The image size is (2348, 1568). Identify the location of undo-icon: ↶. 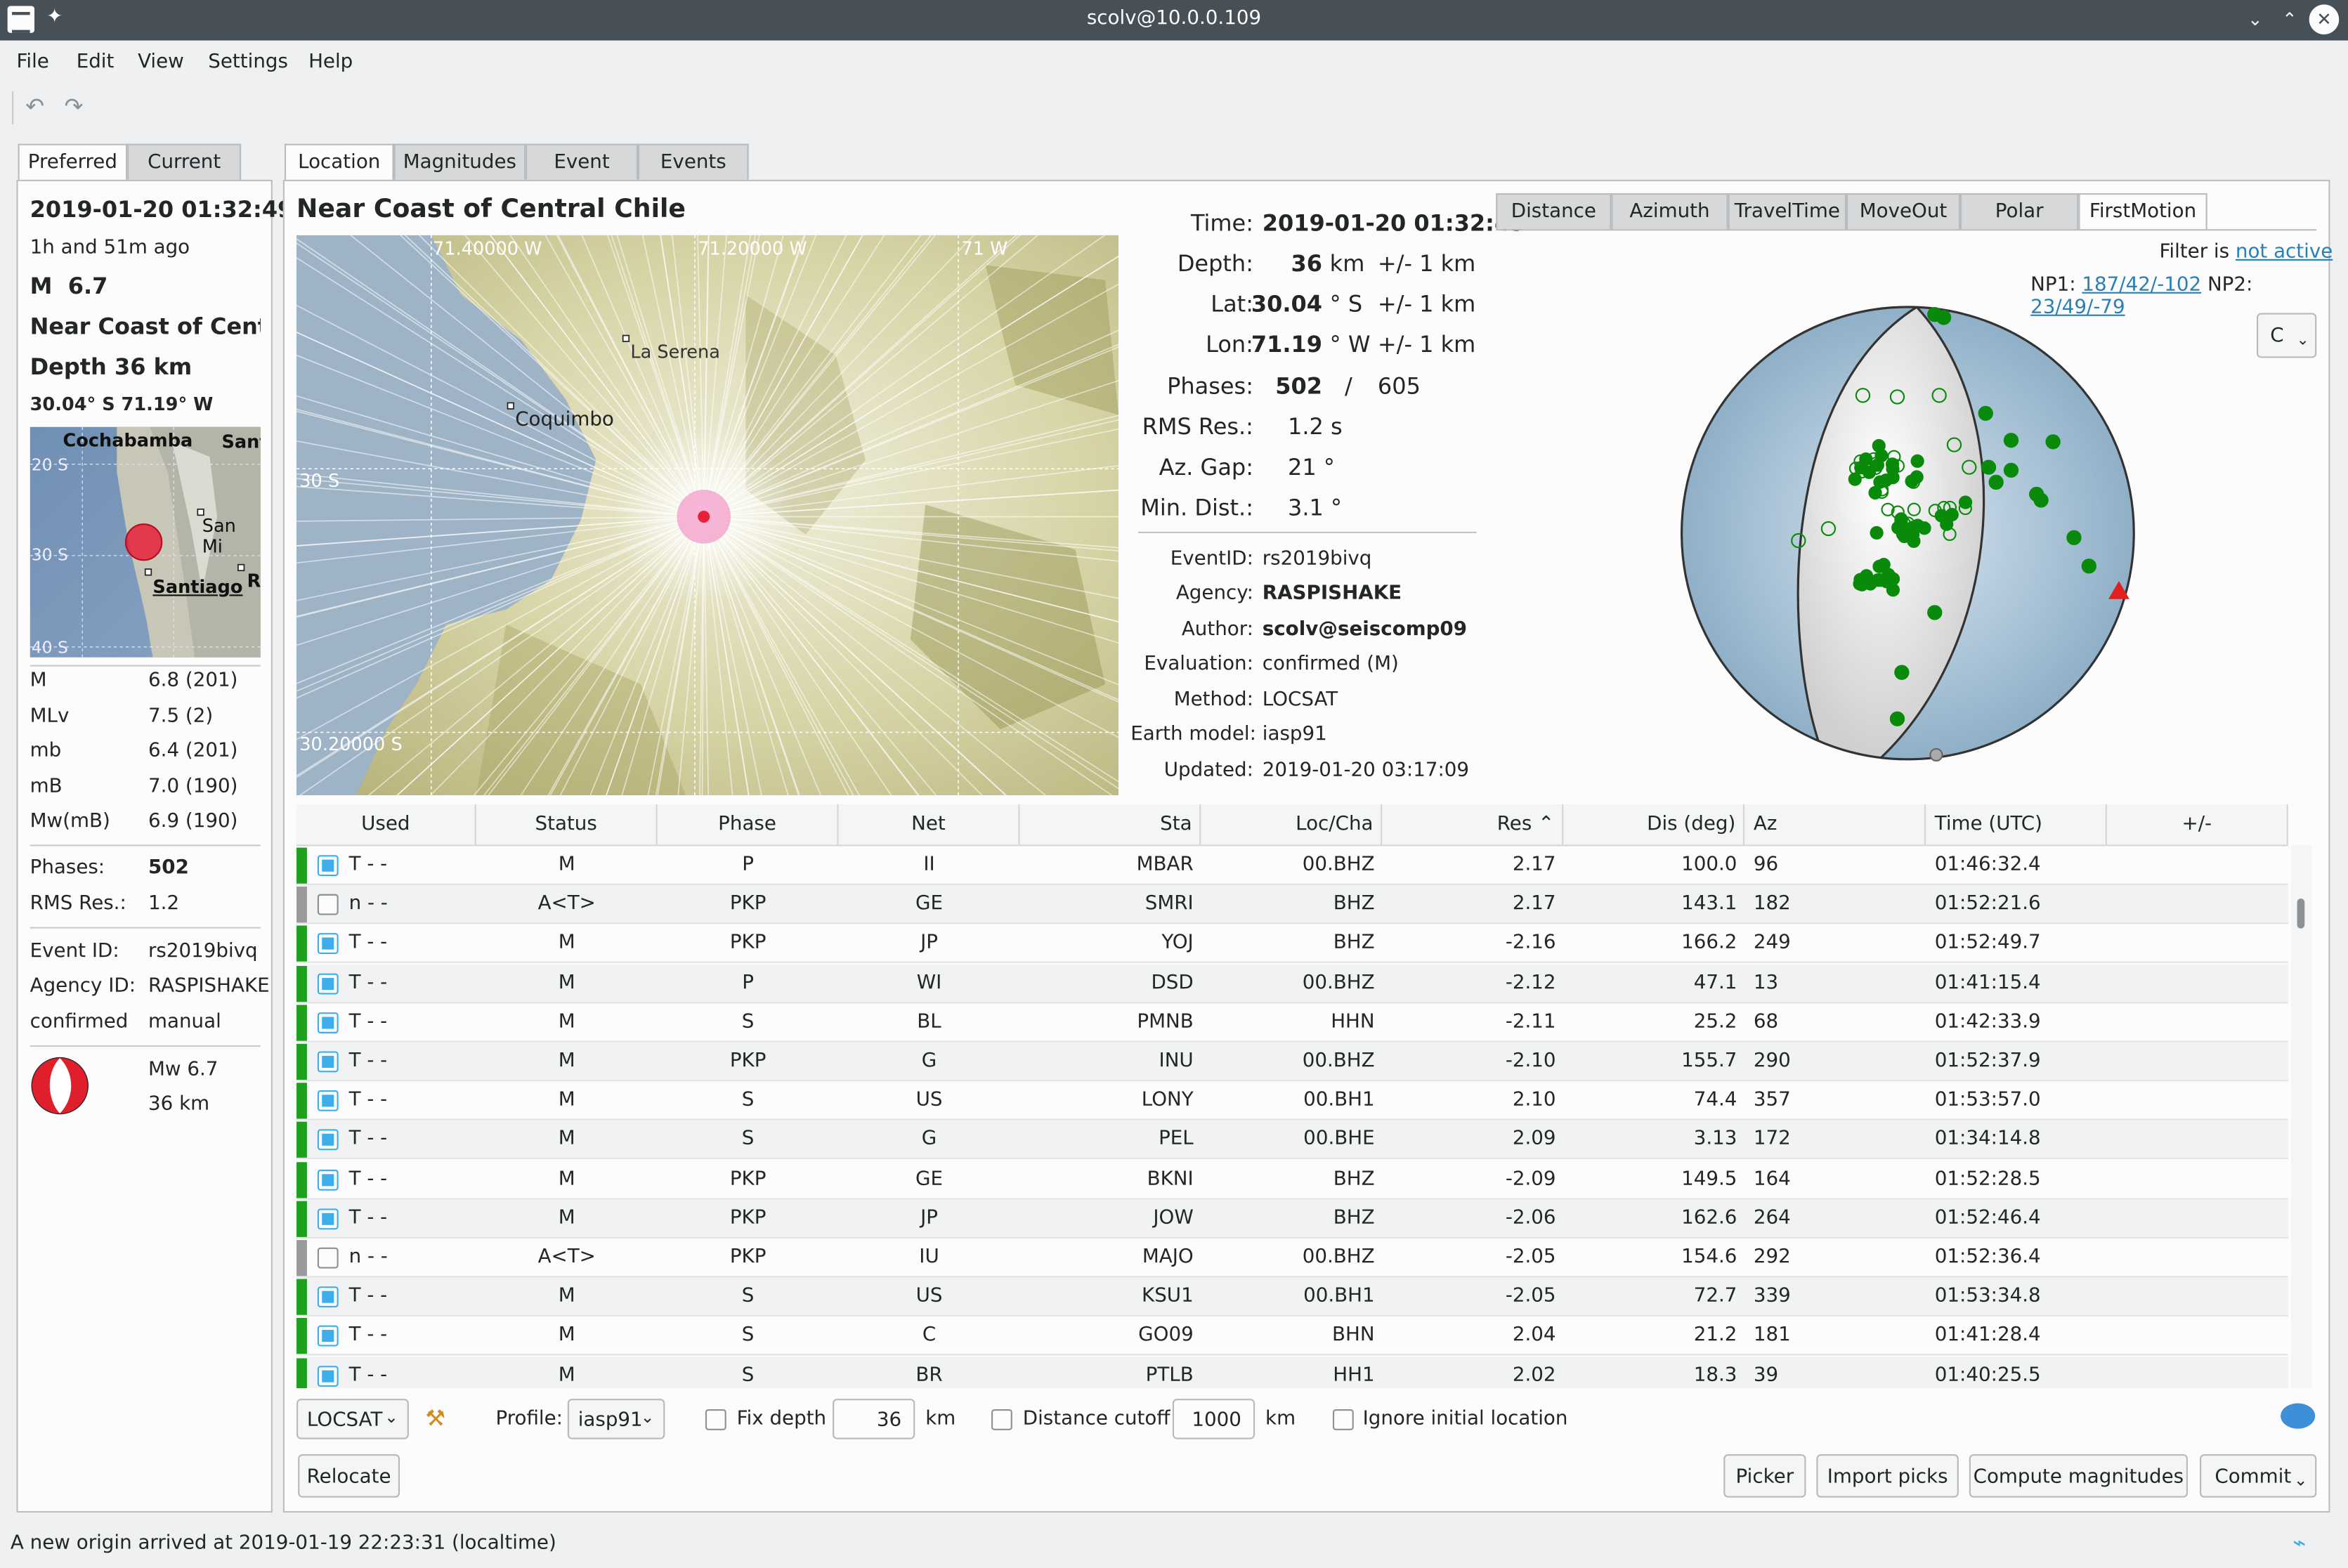
(34, 106).